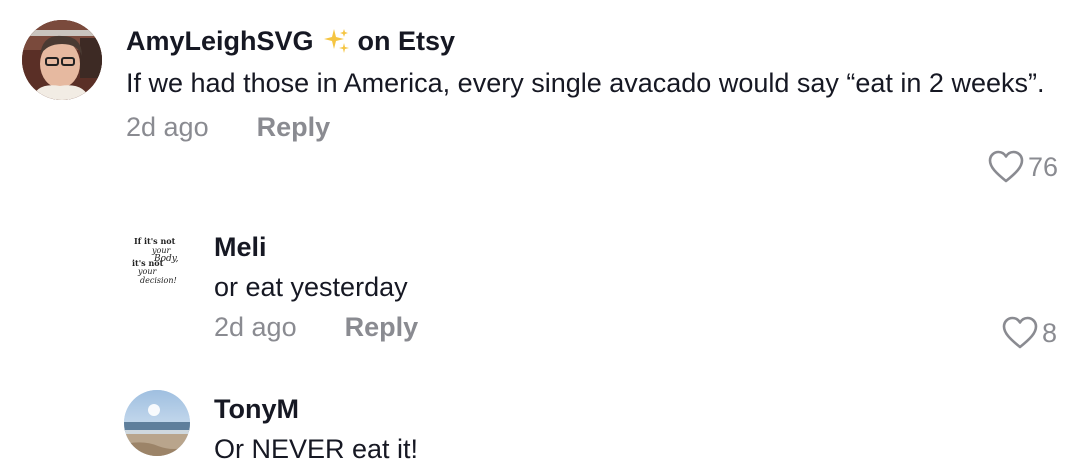 The height and width of the screenshot is (476, 1074). Describe the element at coordinates (634, 409) in the screenshot. I see `comment-username: TonyM` at that location.